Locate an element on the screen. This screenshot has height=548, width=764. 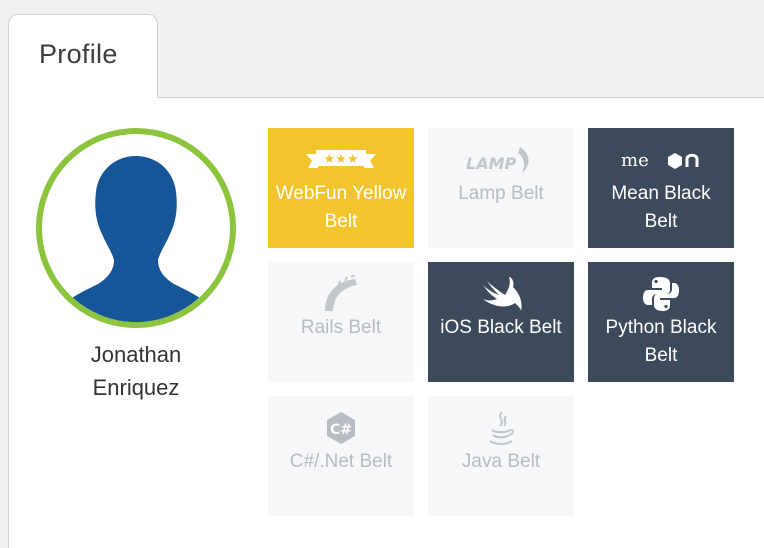
belt-label: Mean Black Belt is located at coordinates (661, 207).